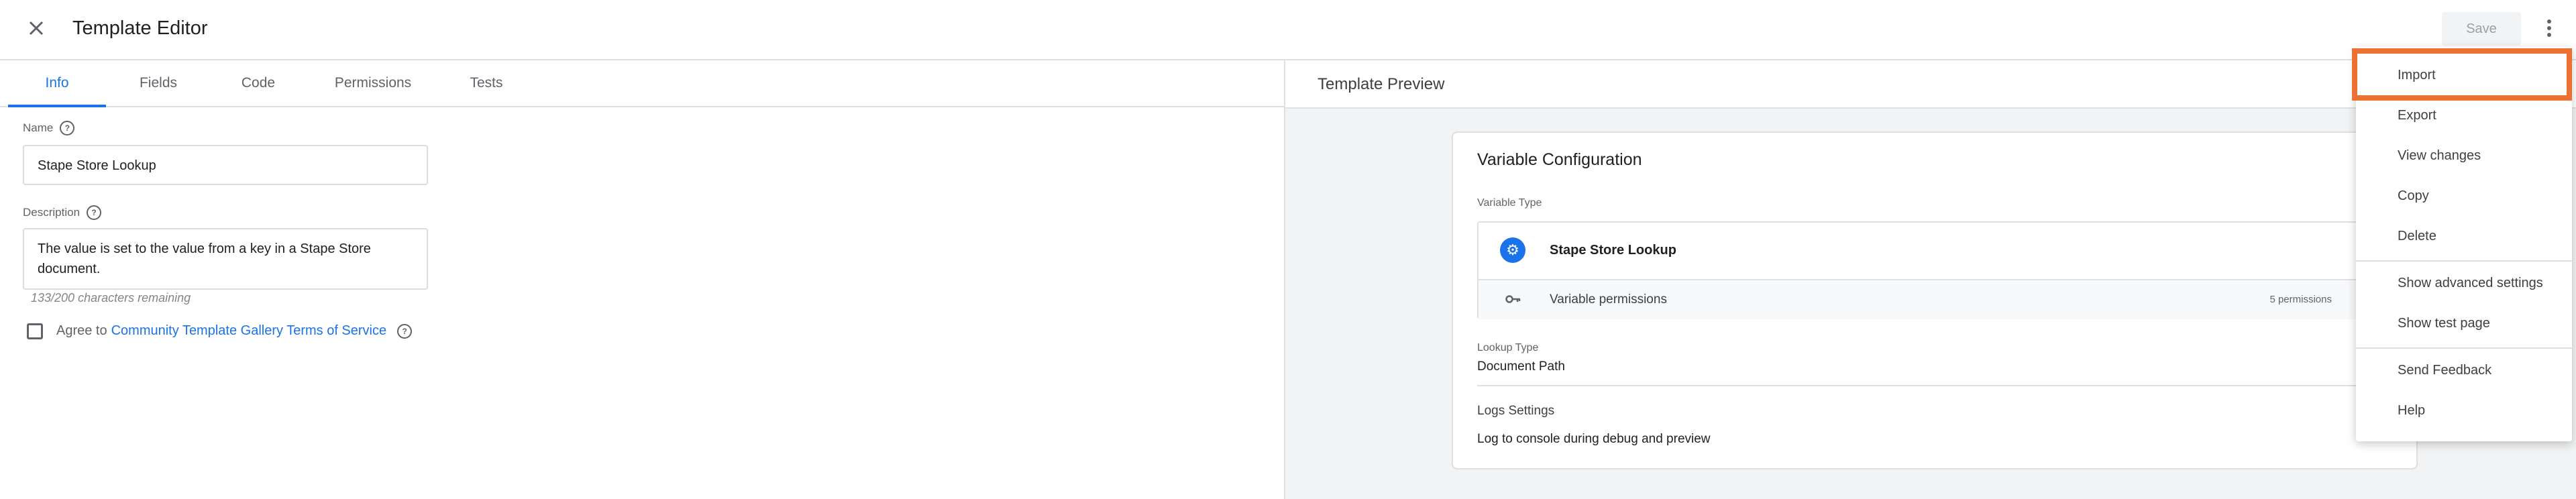  What do you see at coordinates (140, 28) in the screenshot?
I see `page-title: Template Editor` at bounding box center [140, 28].